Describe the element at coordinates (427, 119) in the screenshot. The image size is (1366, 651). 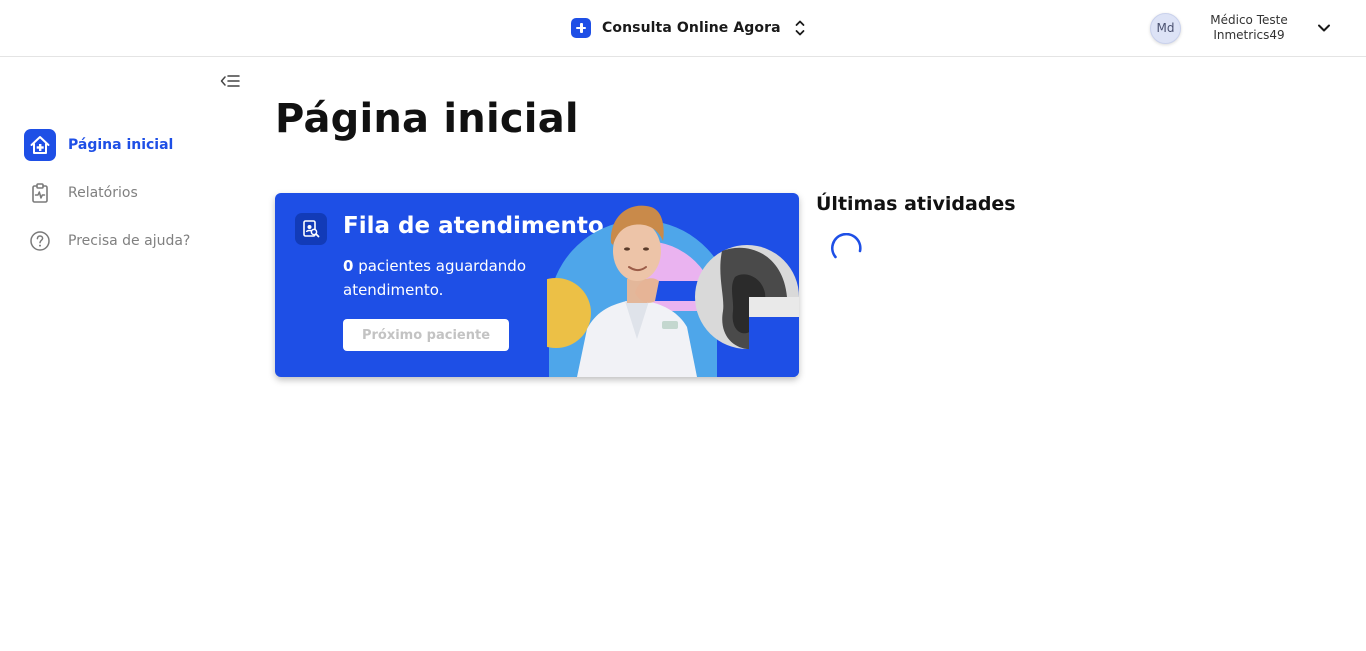
I see `page-title: Página inicial` at that location.